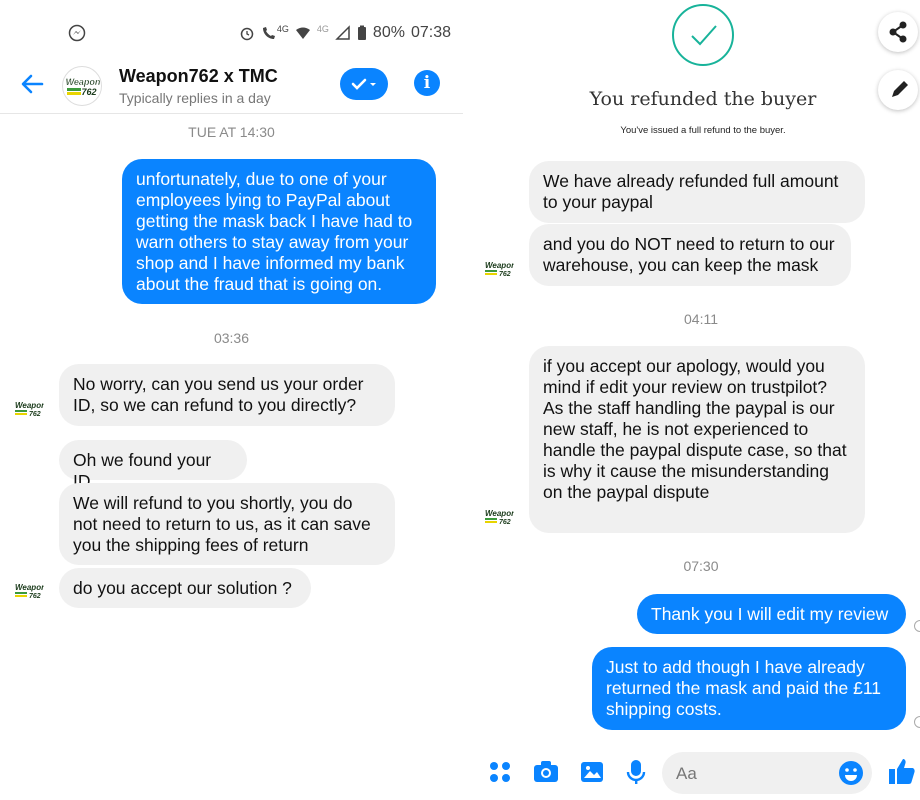  I want to click on share-button, so click(898, 32).